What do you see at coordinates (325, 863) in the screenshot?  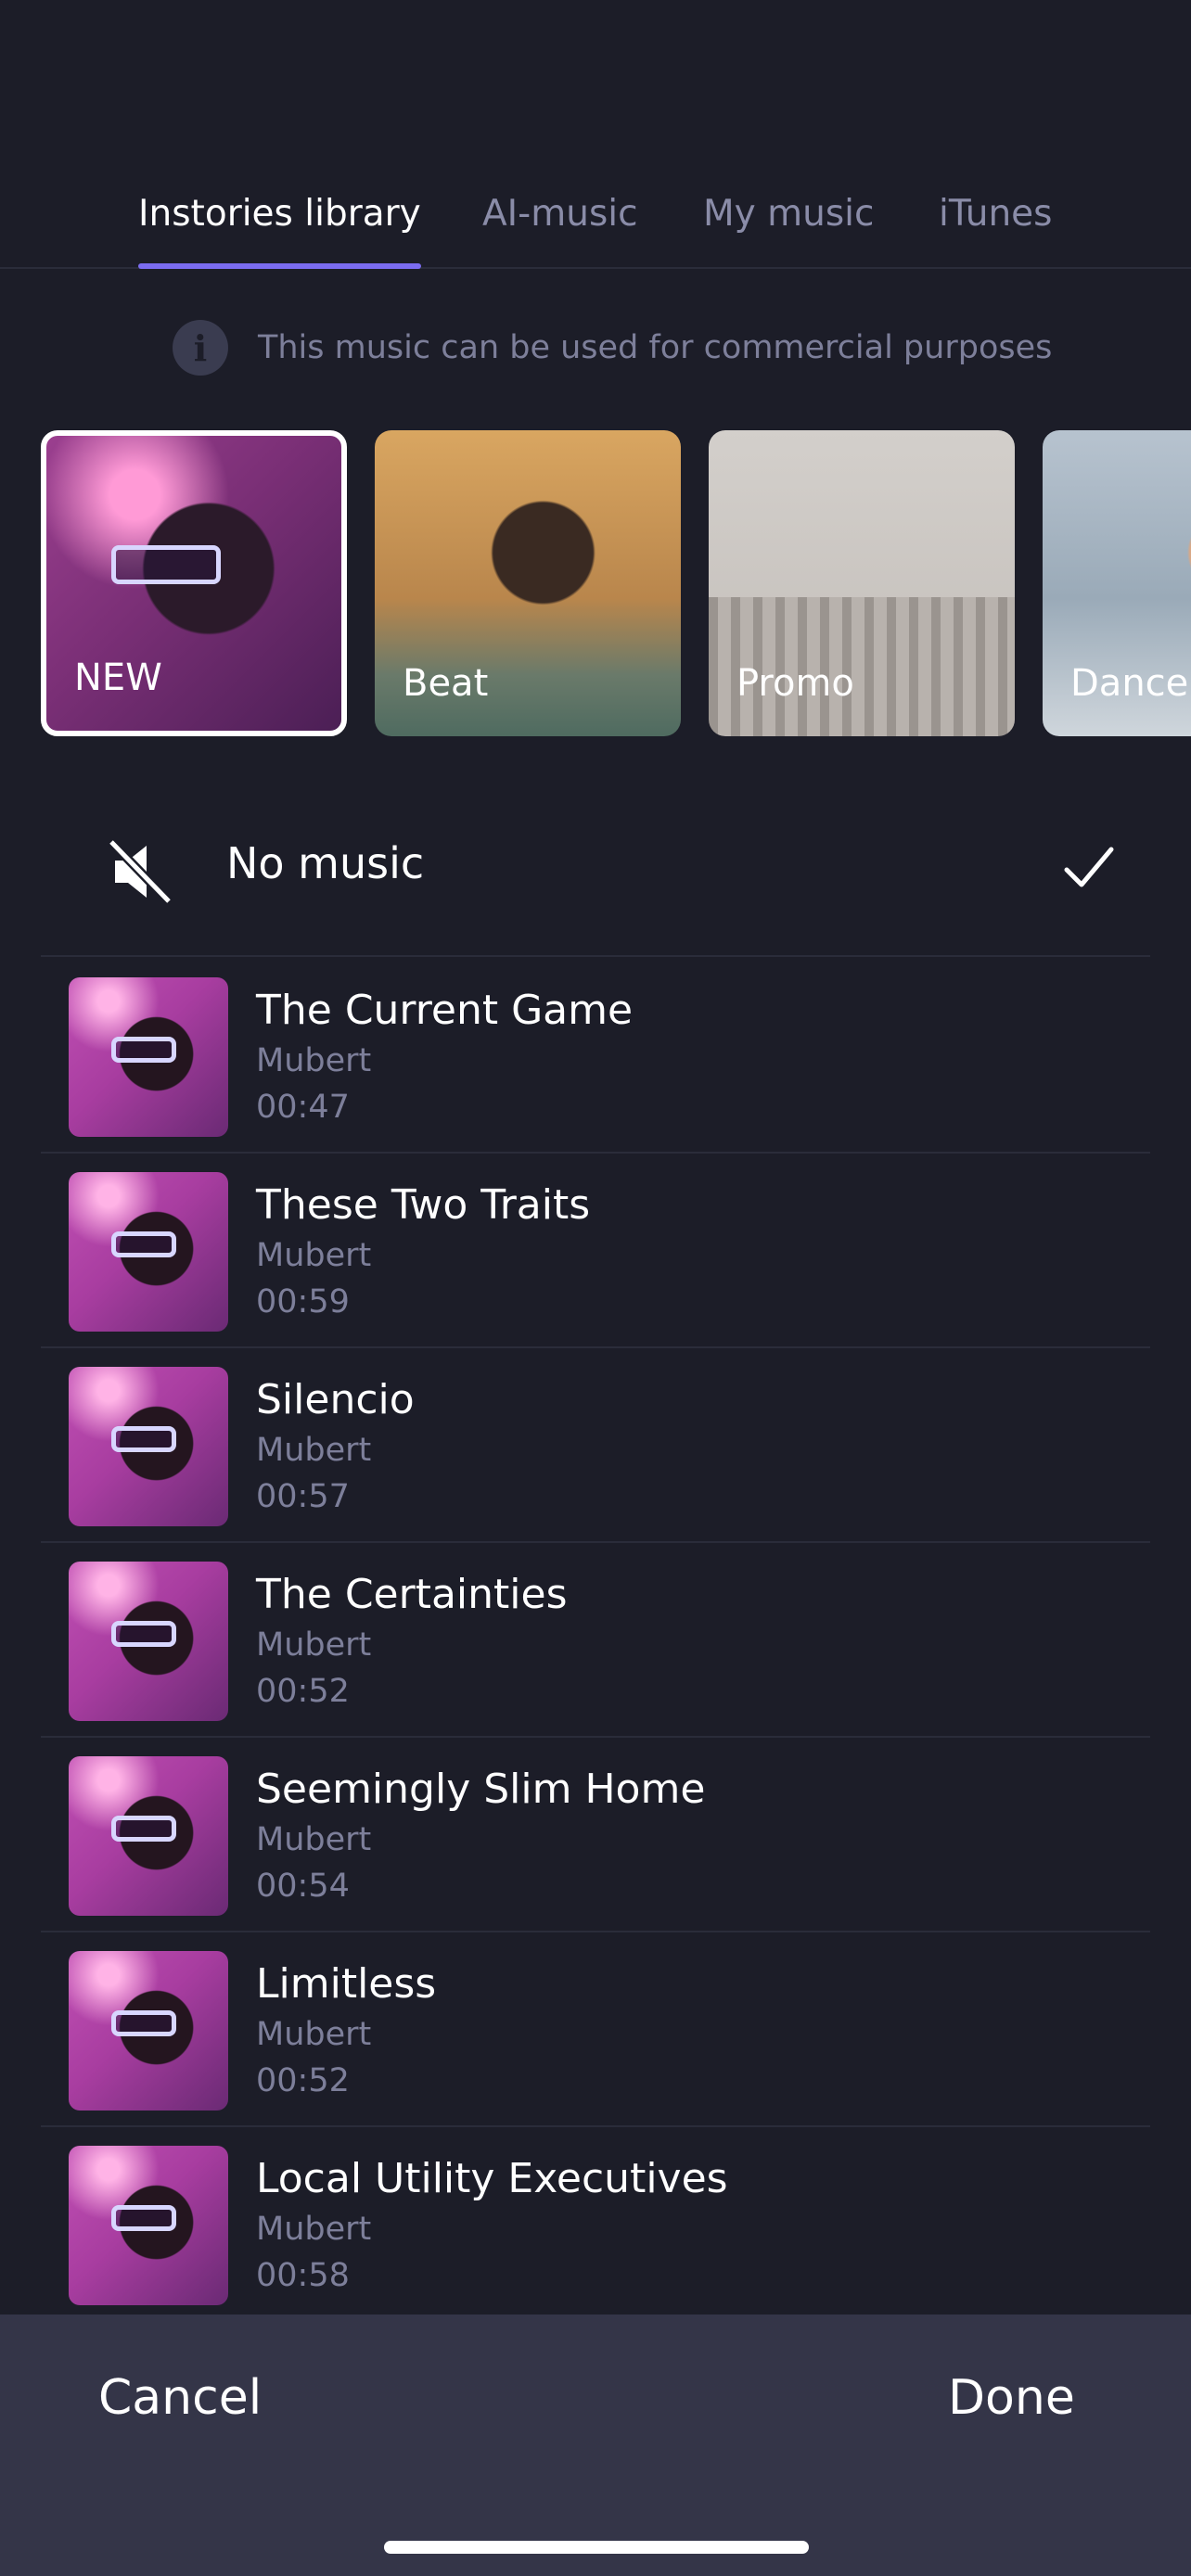 I see `no-music-label: No music` at bounding box center [325, 863].